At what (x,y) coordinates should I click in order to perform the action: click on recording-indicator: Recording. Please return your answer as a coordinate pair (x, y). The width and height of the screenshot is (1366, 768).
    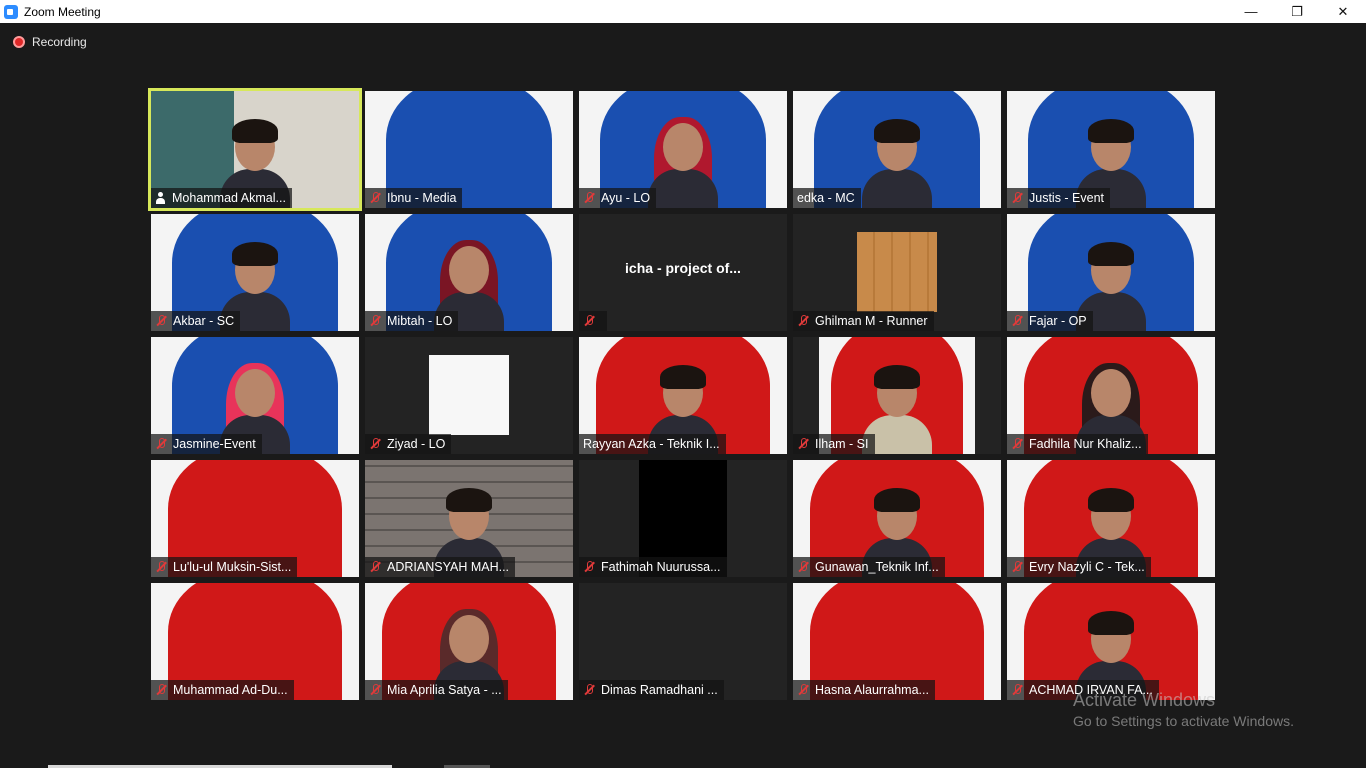
    Looking at the image, I should click on (50, 42).